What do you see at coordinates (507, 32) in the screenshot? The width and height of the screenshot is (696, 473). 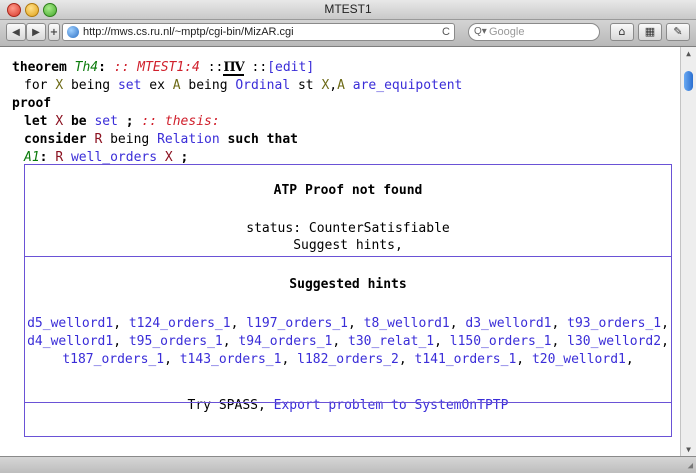 I see `search-placeholder: Google` at bounding box center [507, 32].